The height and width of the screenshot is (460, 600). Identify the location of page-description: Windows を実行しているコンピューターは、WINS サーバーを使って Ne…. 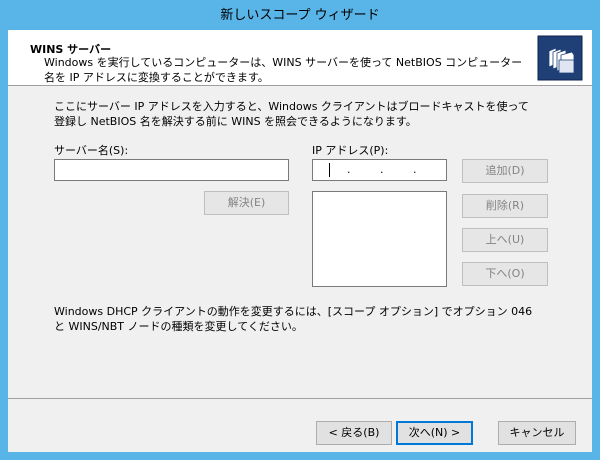
(283, 70).